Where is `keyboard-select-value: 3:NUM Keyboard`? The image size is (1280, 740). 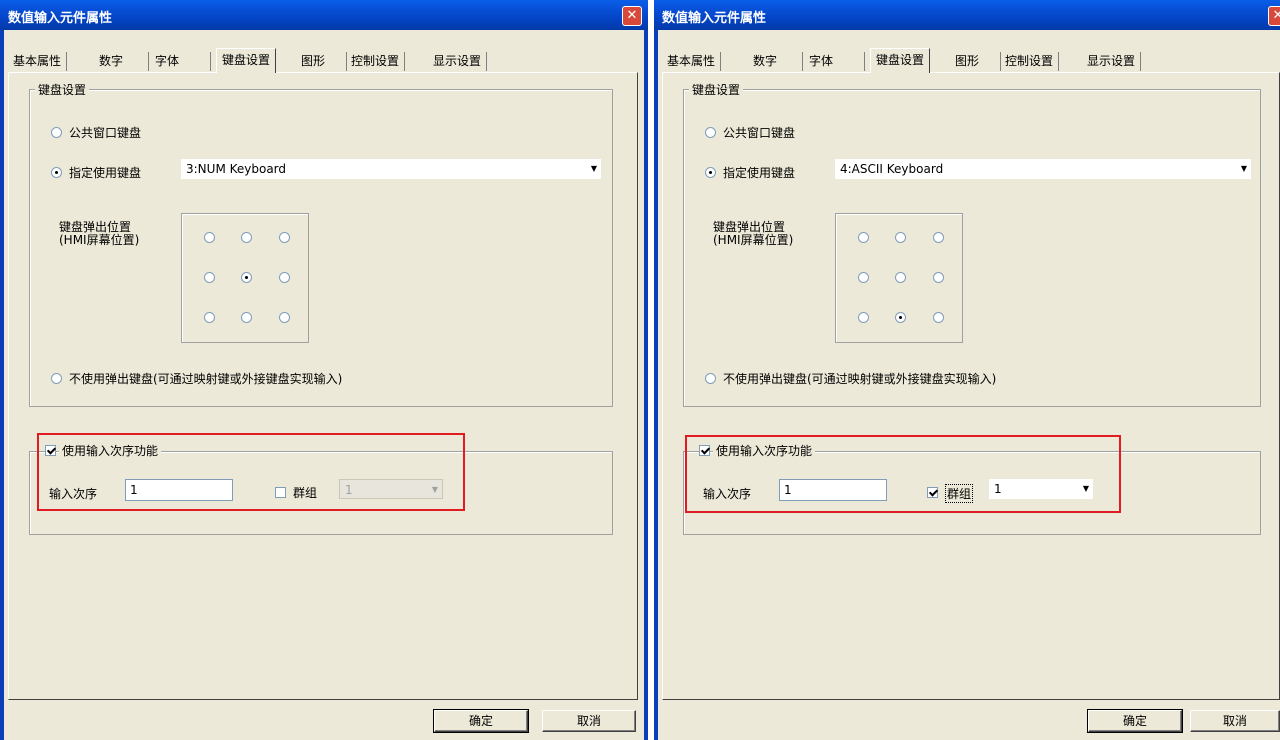
keyboard-select-value: 3:NUM Keyboard is located at coordinates (236, 169).